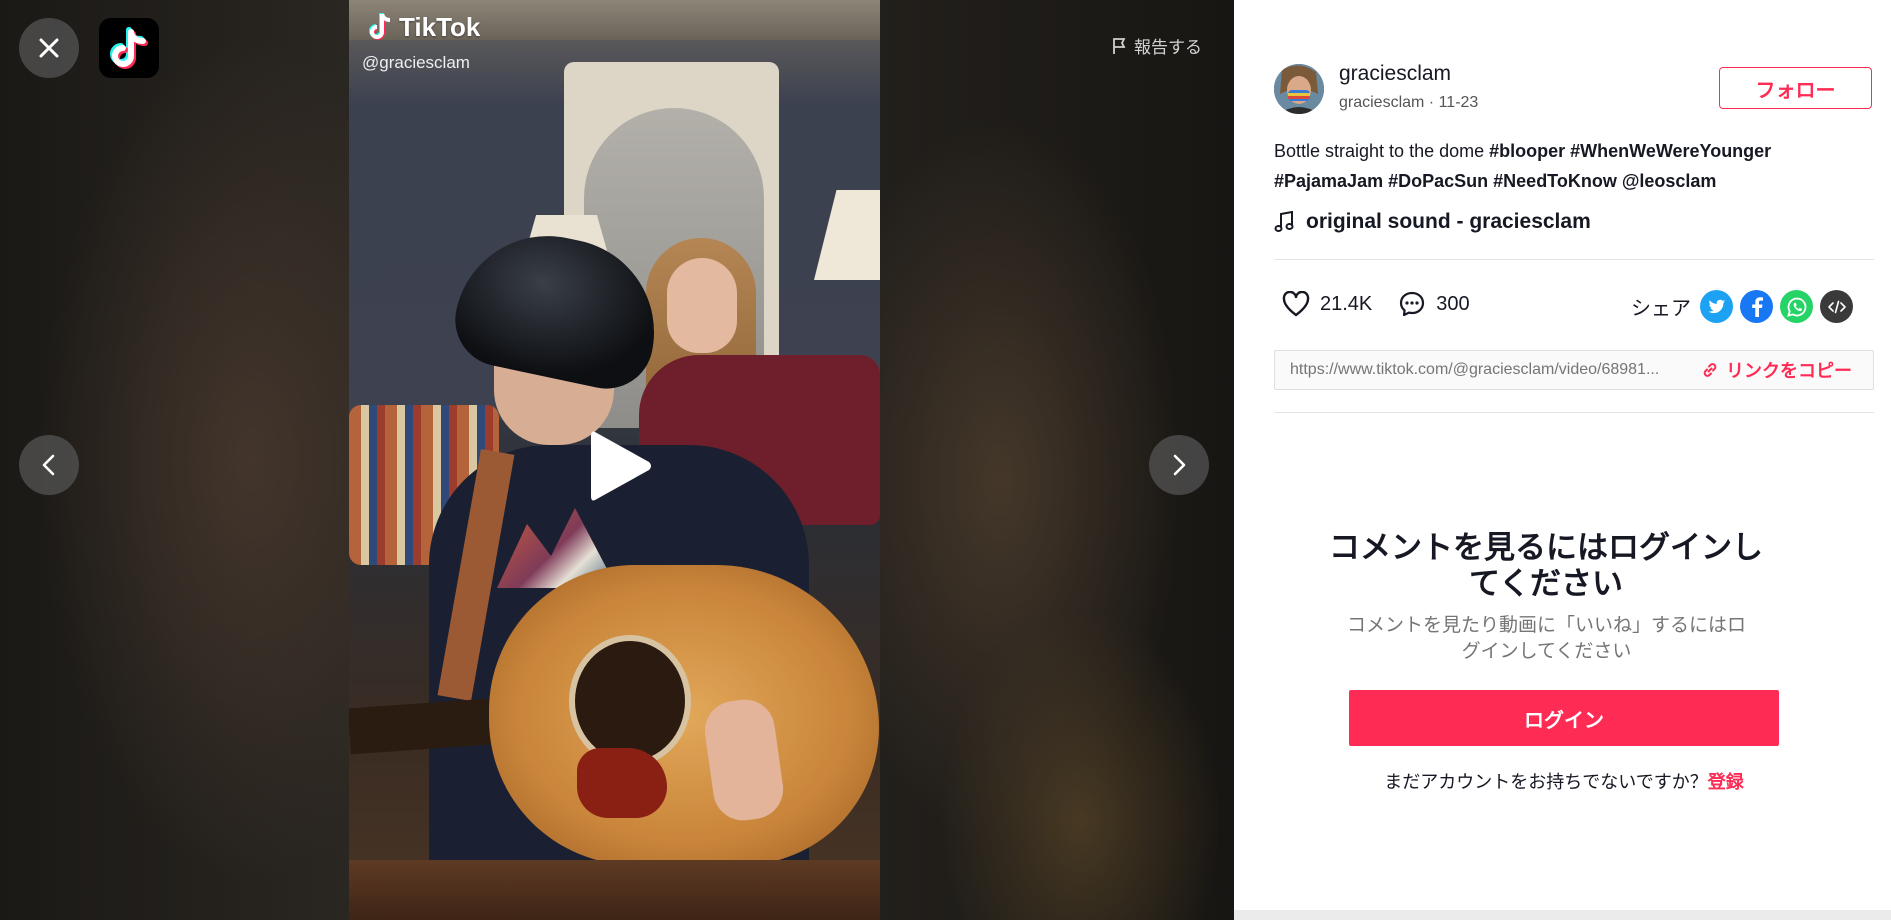  I want to click on mention-link: @leosclam, so click(1669, 181).